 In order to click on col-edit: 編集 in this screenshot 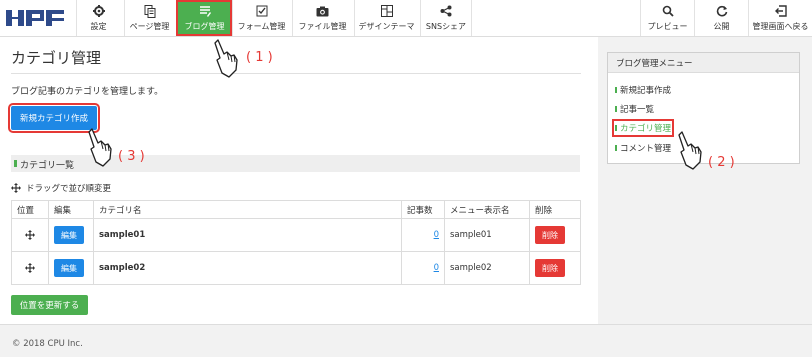, I will do `click(71, 209)`.